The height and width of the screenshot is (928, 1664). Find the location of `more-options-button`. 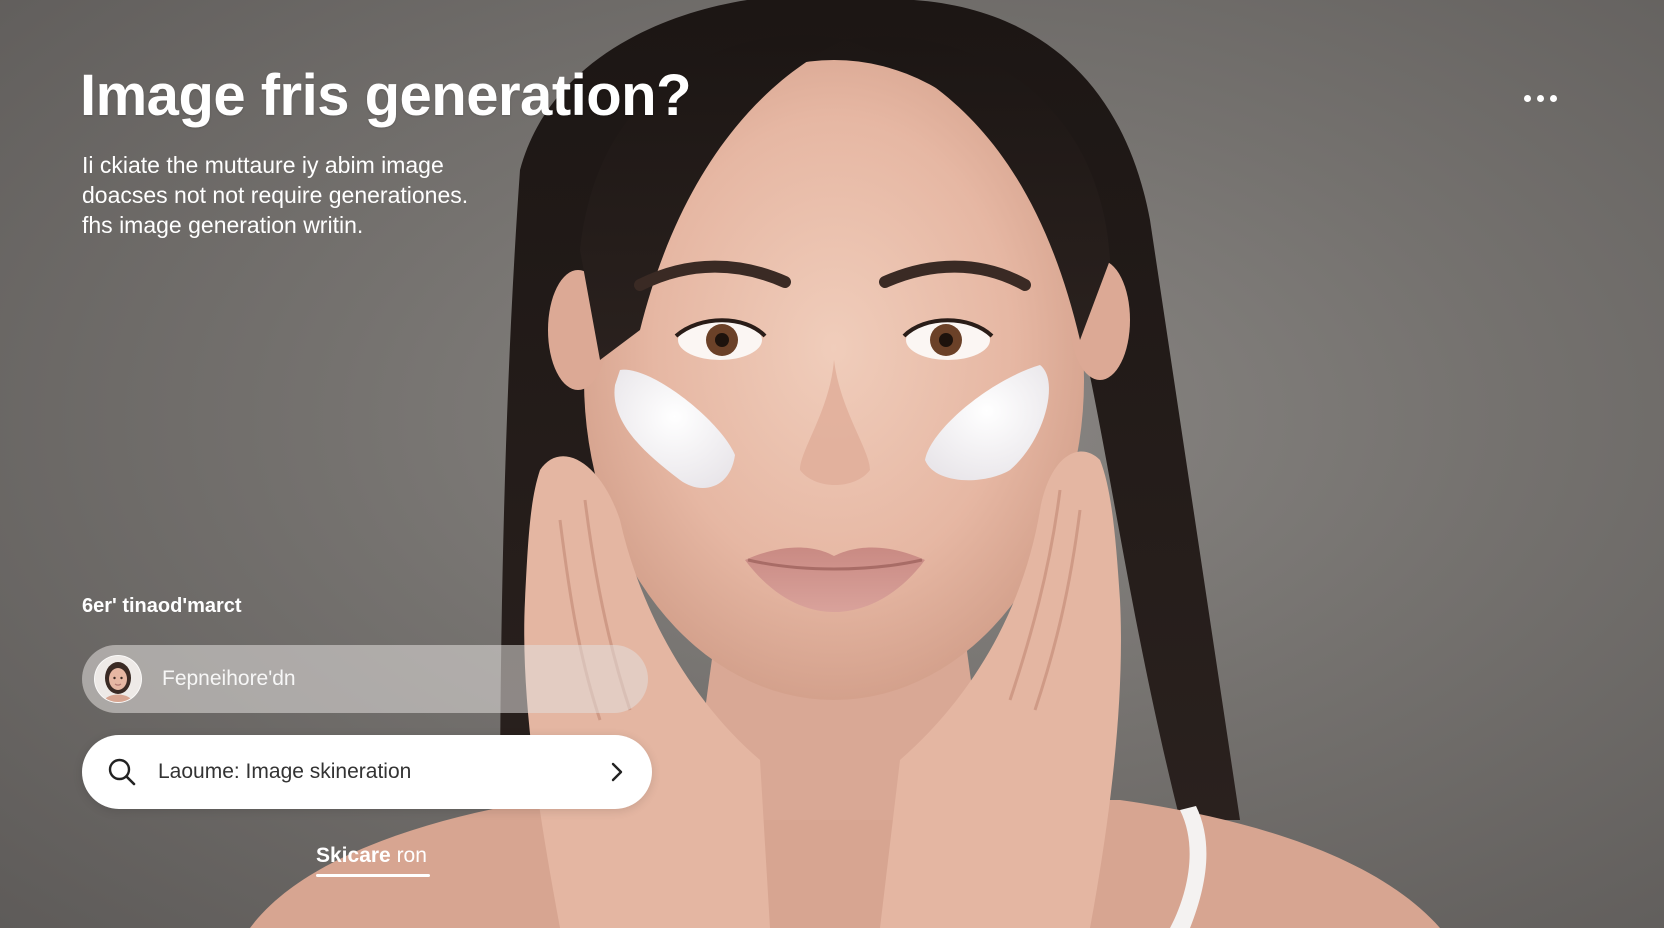

more-options-button is located at coordinates (1540, 98).